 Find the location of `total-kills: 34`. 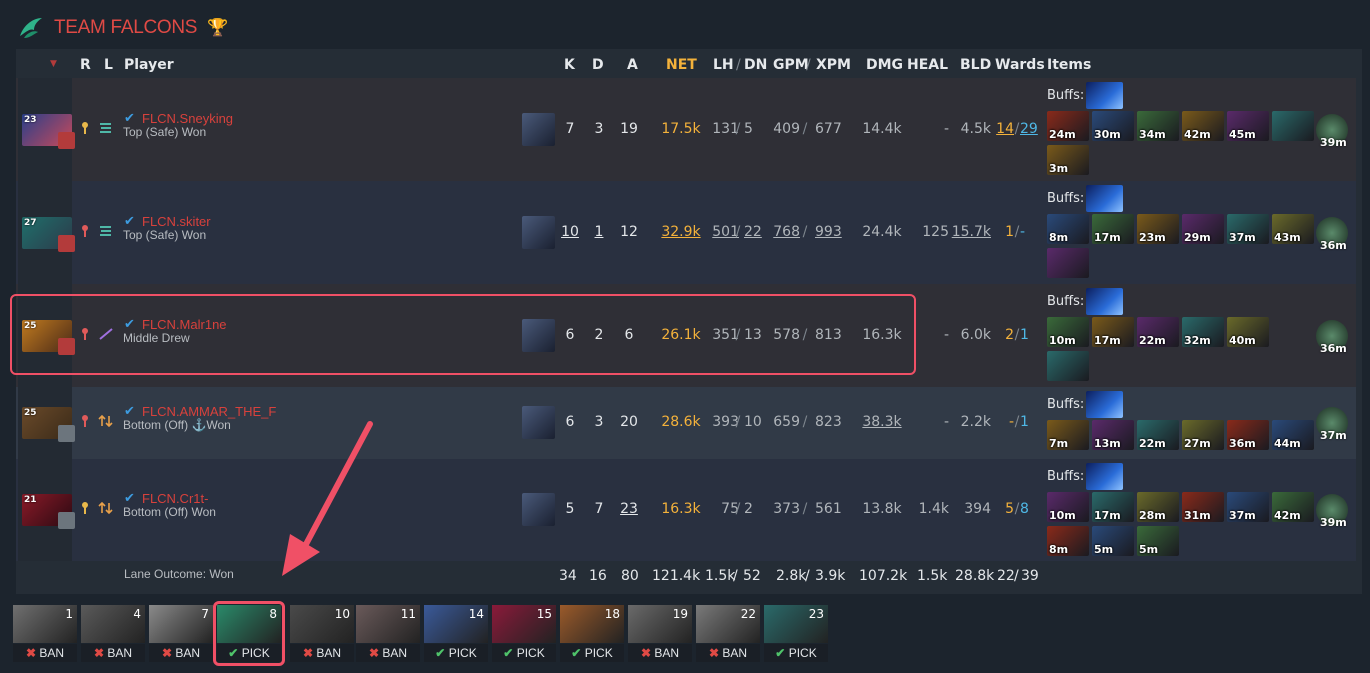

total-kills: 34 is located at coordinates (568, 576).